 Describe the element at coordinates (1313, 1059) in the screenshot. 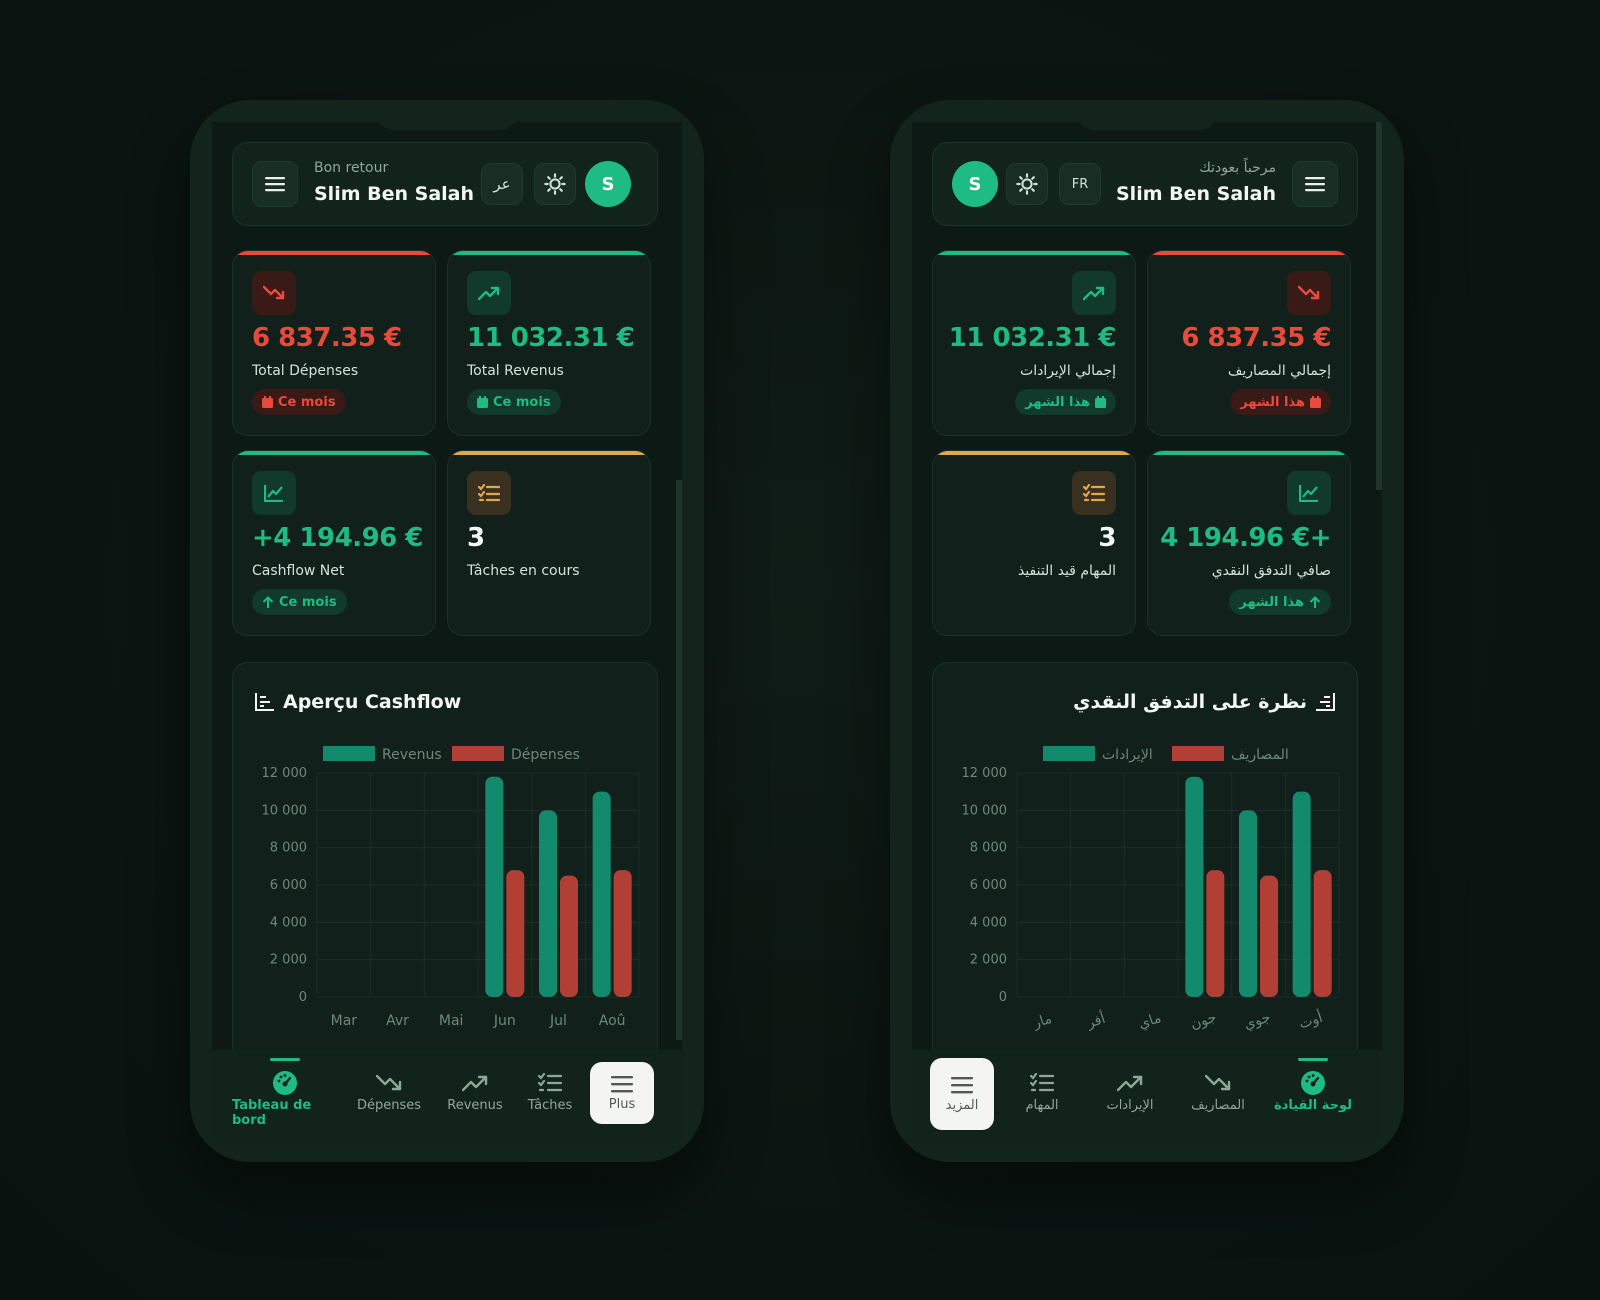

I see `active-indicator` at that location.